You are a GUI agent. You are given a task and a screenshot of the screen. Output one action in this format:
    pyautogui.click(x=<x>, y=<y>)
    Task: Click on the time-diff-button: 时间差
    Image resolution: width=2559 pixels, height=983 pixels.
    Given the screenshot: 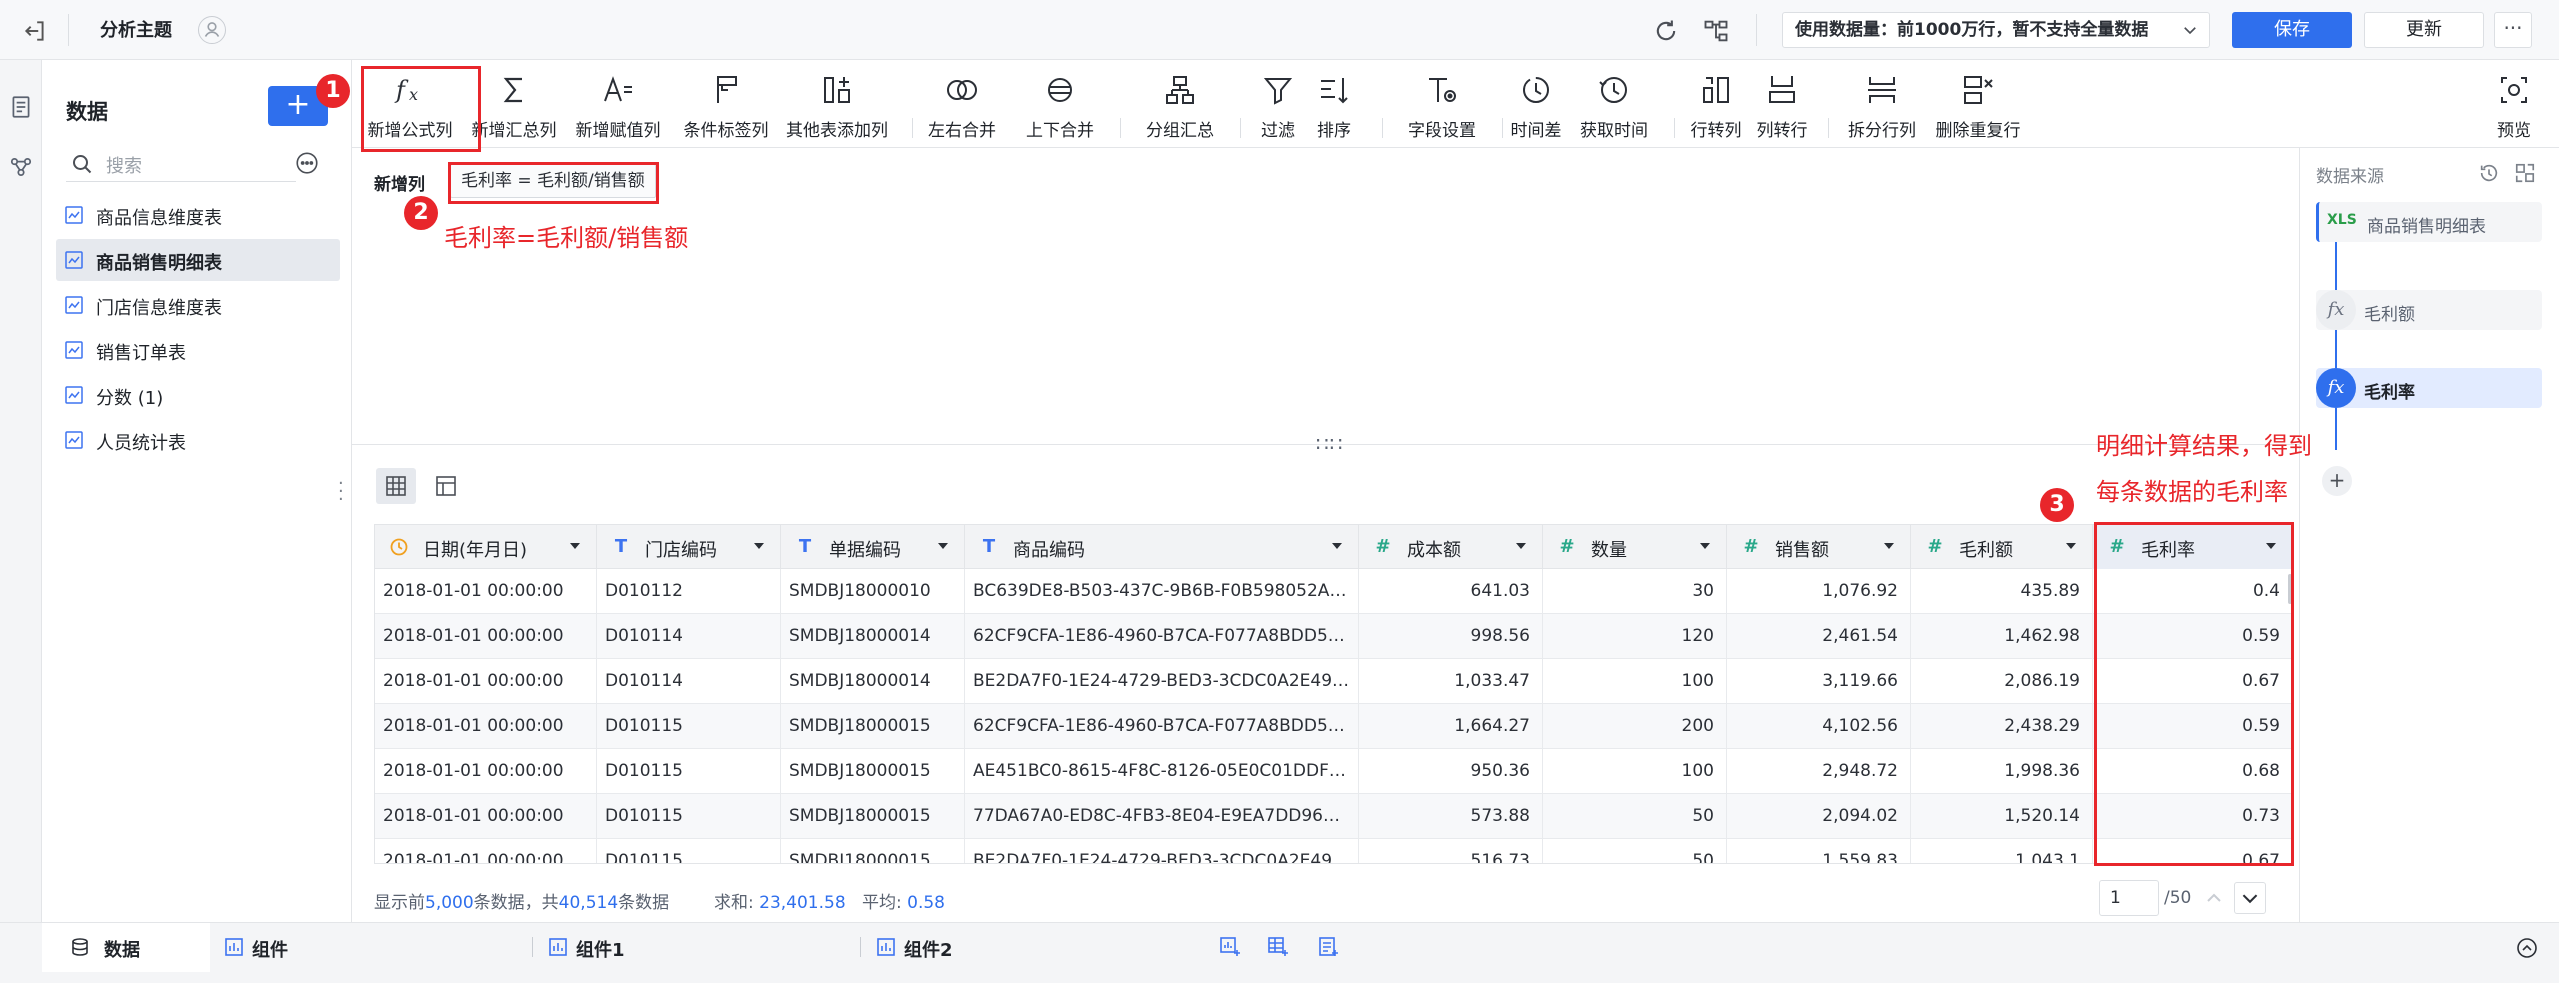 What is the action you would take?
    pyautogui.click(x=1536, y=104)
    